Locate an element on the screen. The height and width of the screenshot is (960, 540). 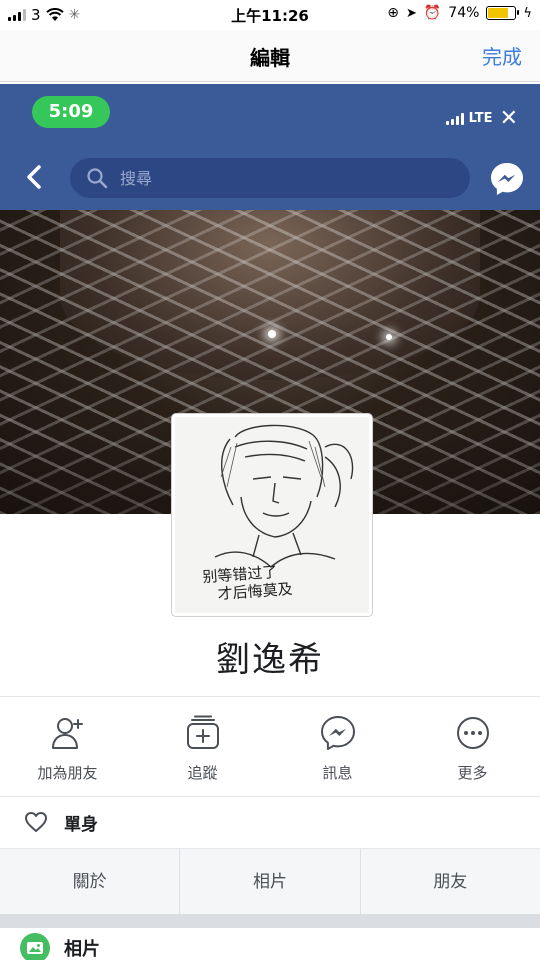
profile-name: 劉逸希 is located at coordinates (270, 660).